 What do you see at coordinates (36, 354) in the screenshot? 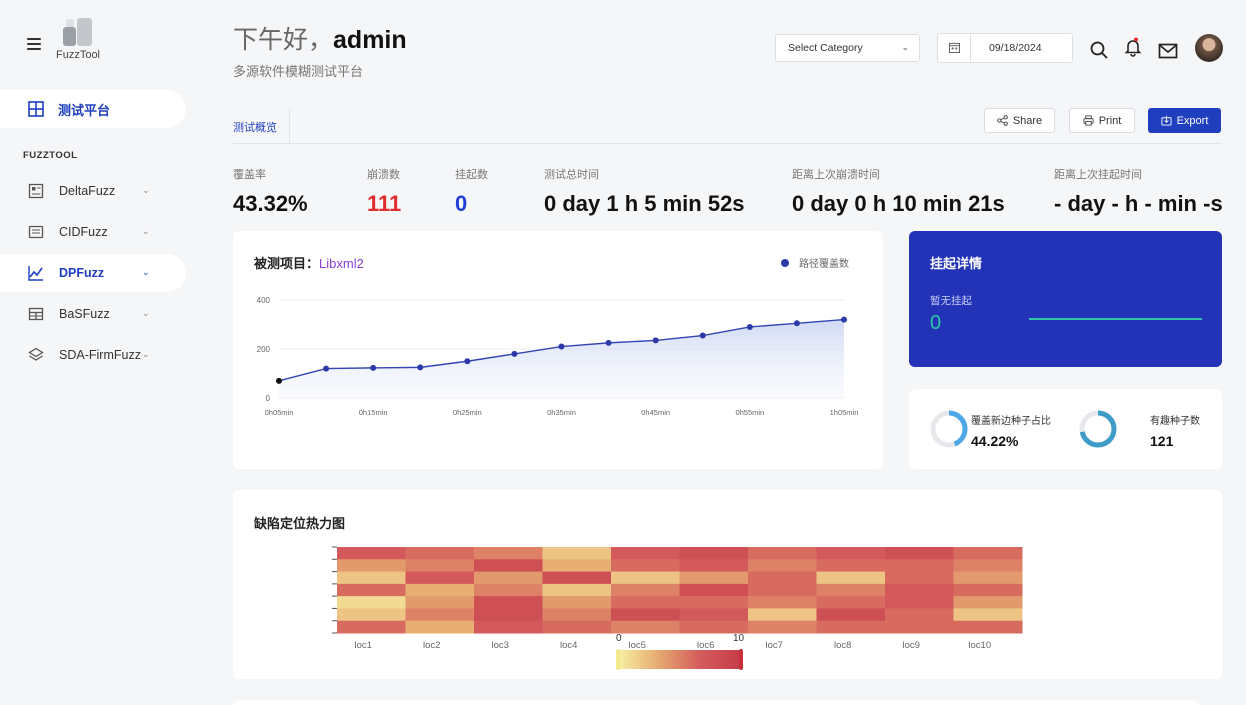
I see `layers-icon` at bounding box center [36, 354].